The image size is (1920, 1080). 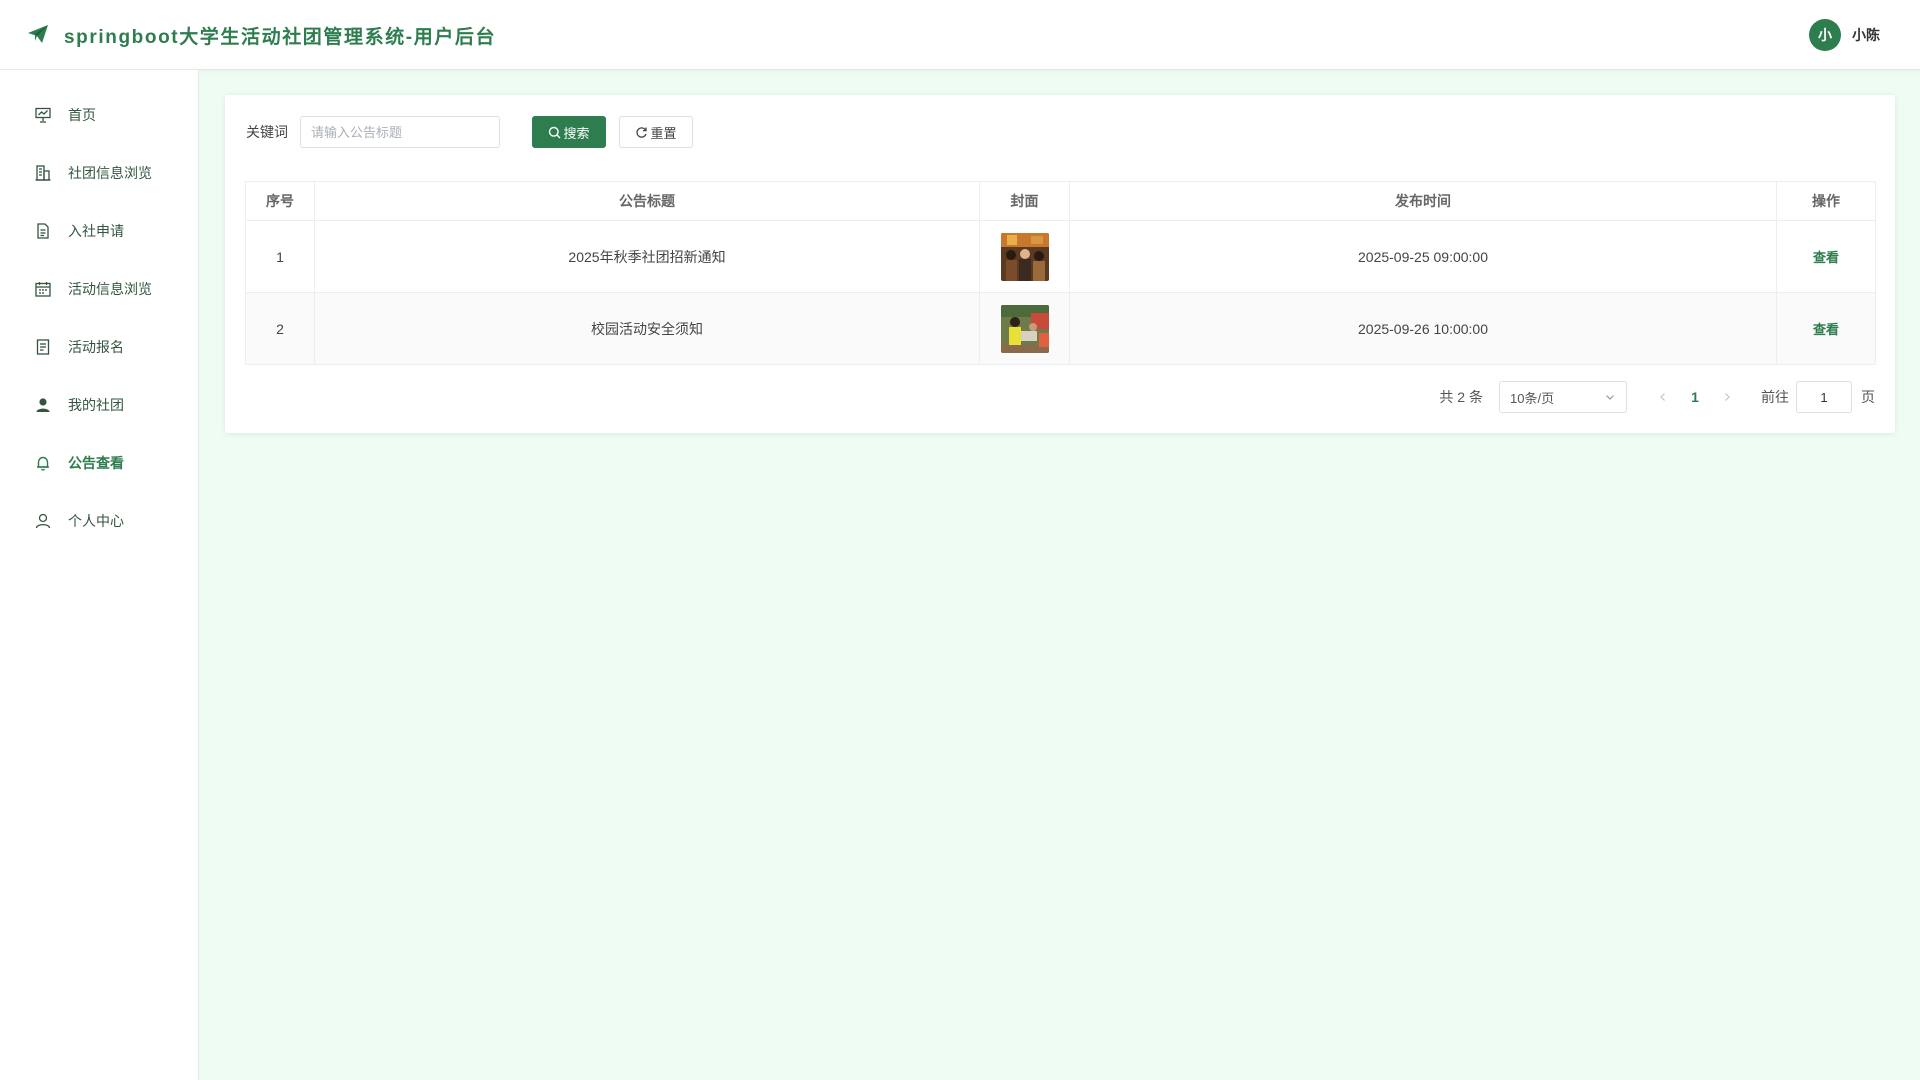 I want to click on sidebar-item-join-apply: 入社申请, so click(x=99, y=231).